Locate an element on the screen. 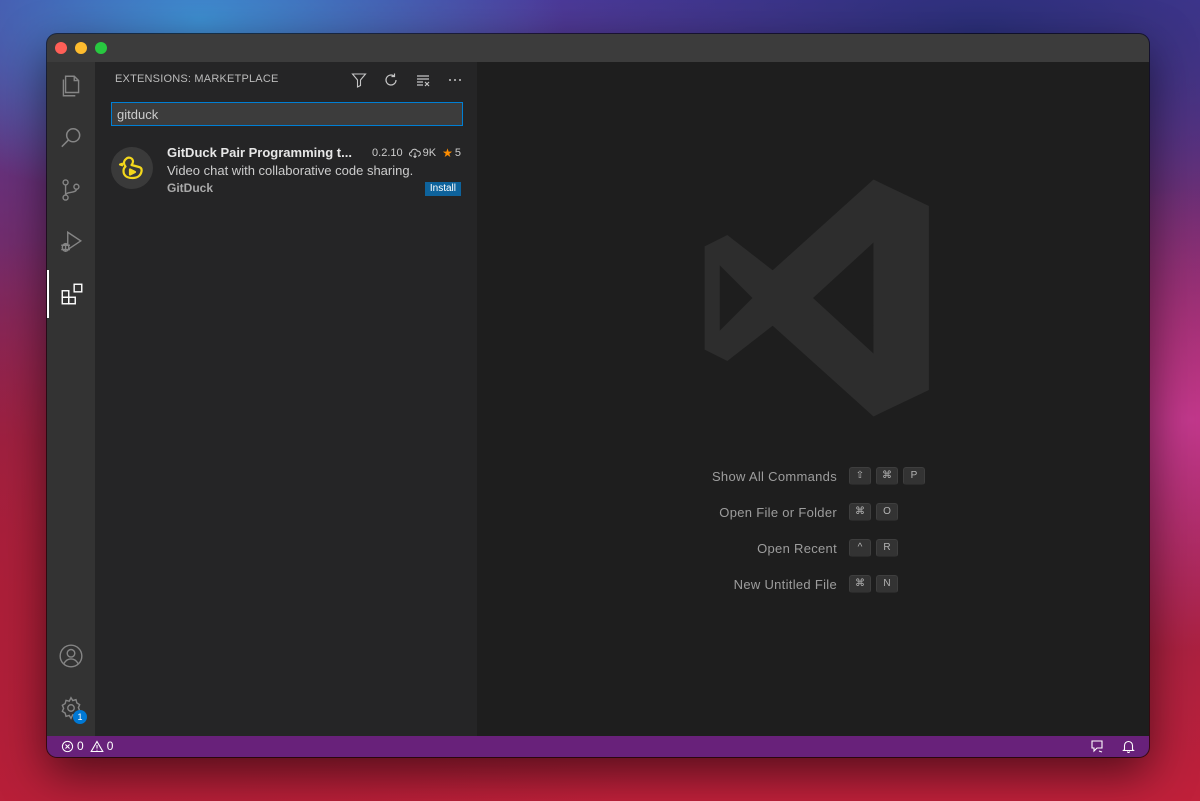  shortcut-label: Open Recent is located at coordinates (797, 548).